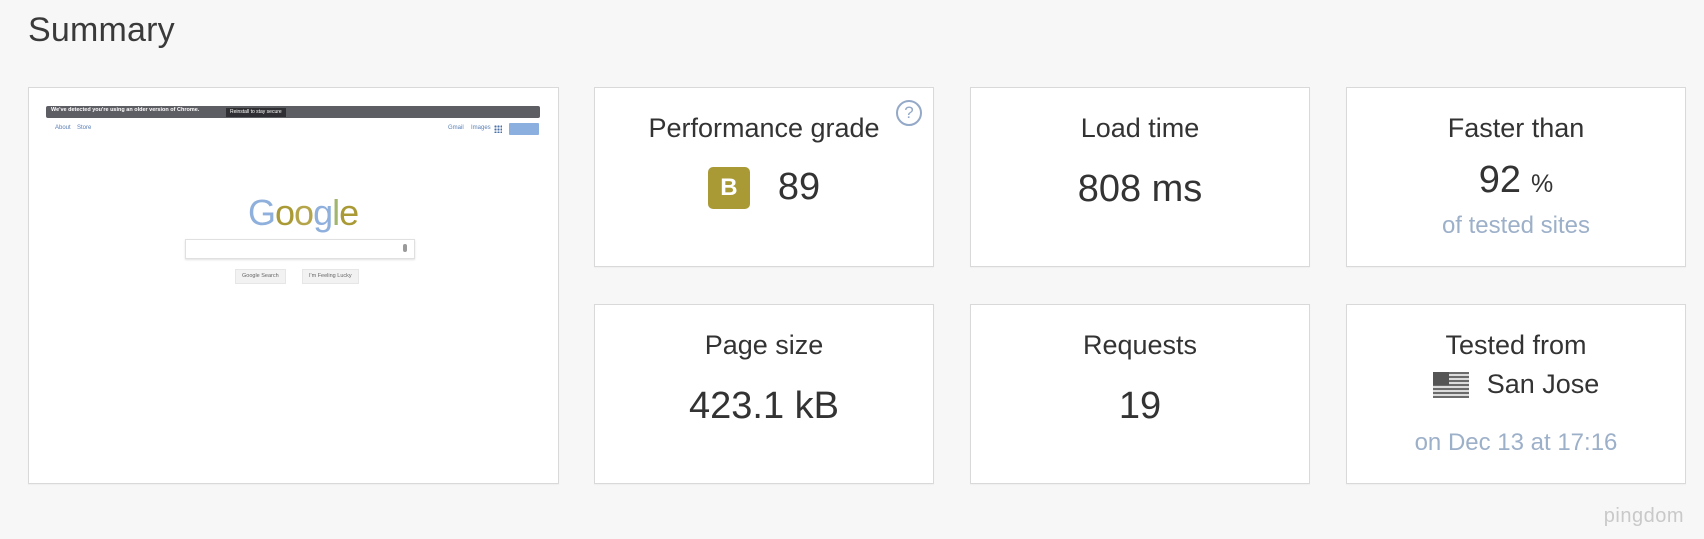 The height and width of the screenshot is (539, 1704). I want to click on test-location: San Jose, so click(1543, 384).